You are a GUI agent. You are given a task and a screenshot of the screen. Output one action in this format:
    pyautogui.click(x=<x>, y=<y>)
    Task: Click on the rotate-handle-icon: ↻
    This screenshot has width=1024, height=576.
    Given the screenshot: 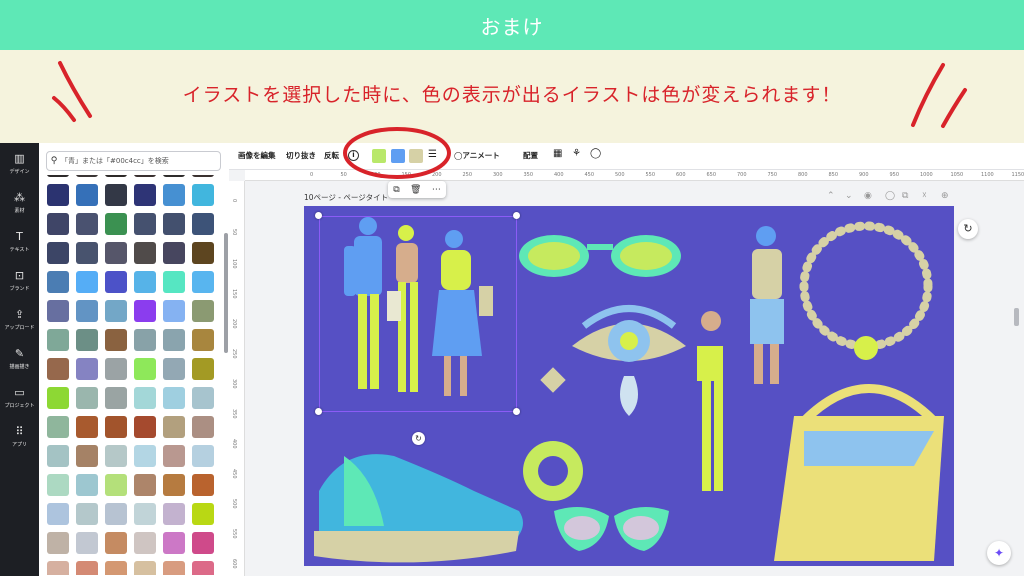 What is the action you would take?
    pyautogui.click(x=418, y=438)
    